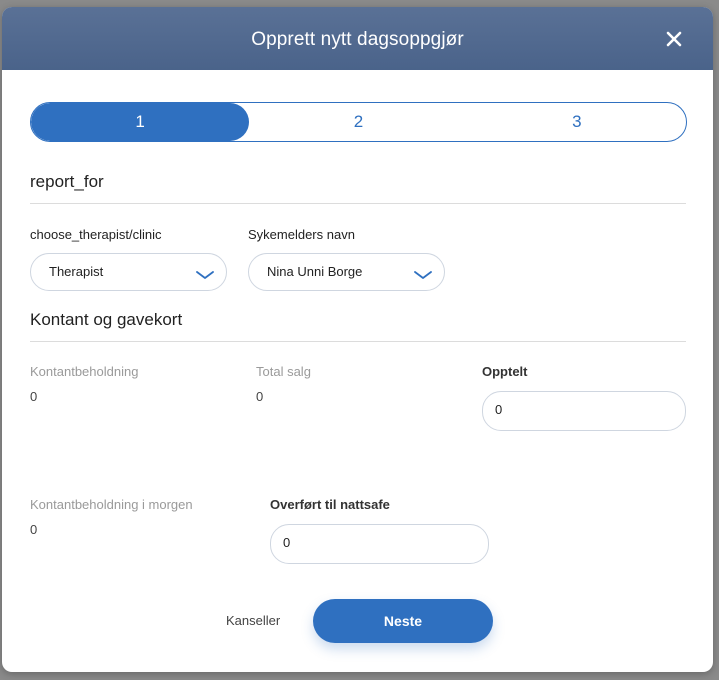 The image size is (719, 680). I want to click on step-2: 2, so click(358, 122).